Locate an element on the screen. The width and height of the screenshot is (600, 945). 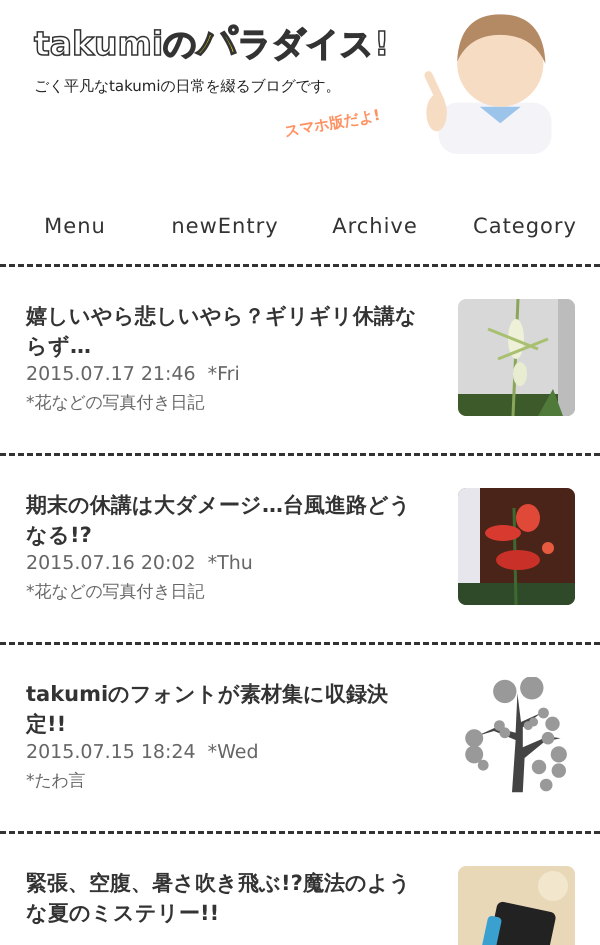
site-tagline: ごく平凡なtakumiの日常を綴るブログです。 is located at coordinates (188, 86).